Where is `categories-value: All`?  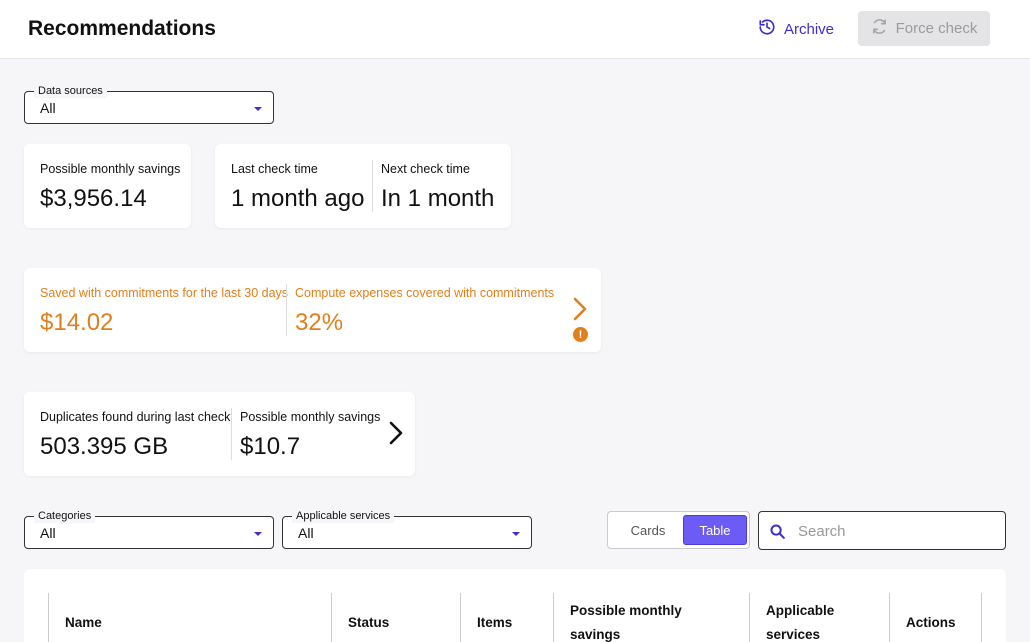 categories-value: All is located at coordinates (48, 533).